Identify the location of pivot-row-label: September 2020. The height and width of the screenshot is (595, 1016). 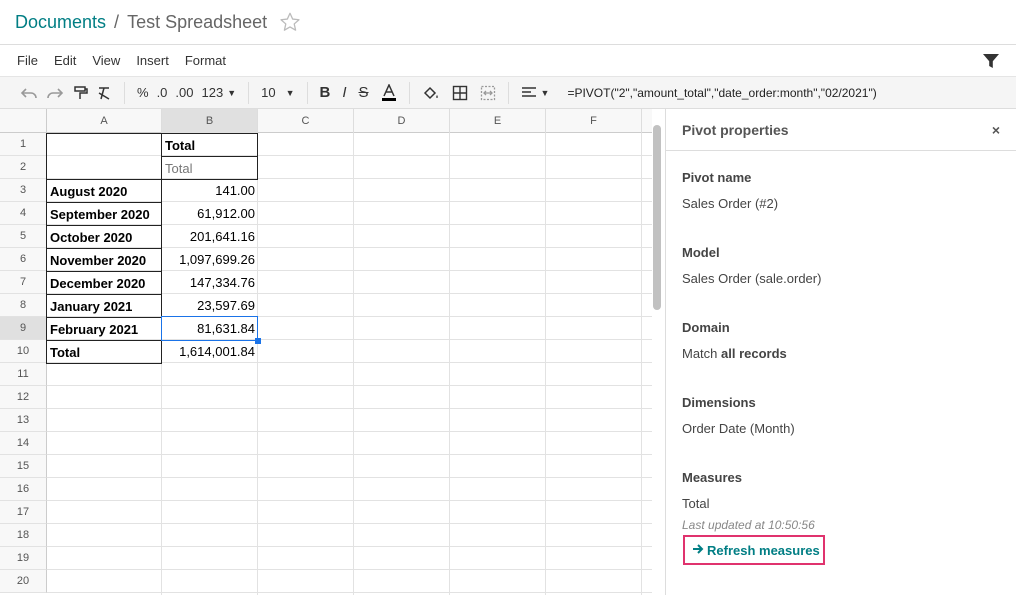
(104, 214).